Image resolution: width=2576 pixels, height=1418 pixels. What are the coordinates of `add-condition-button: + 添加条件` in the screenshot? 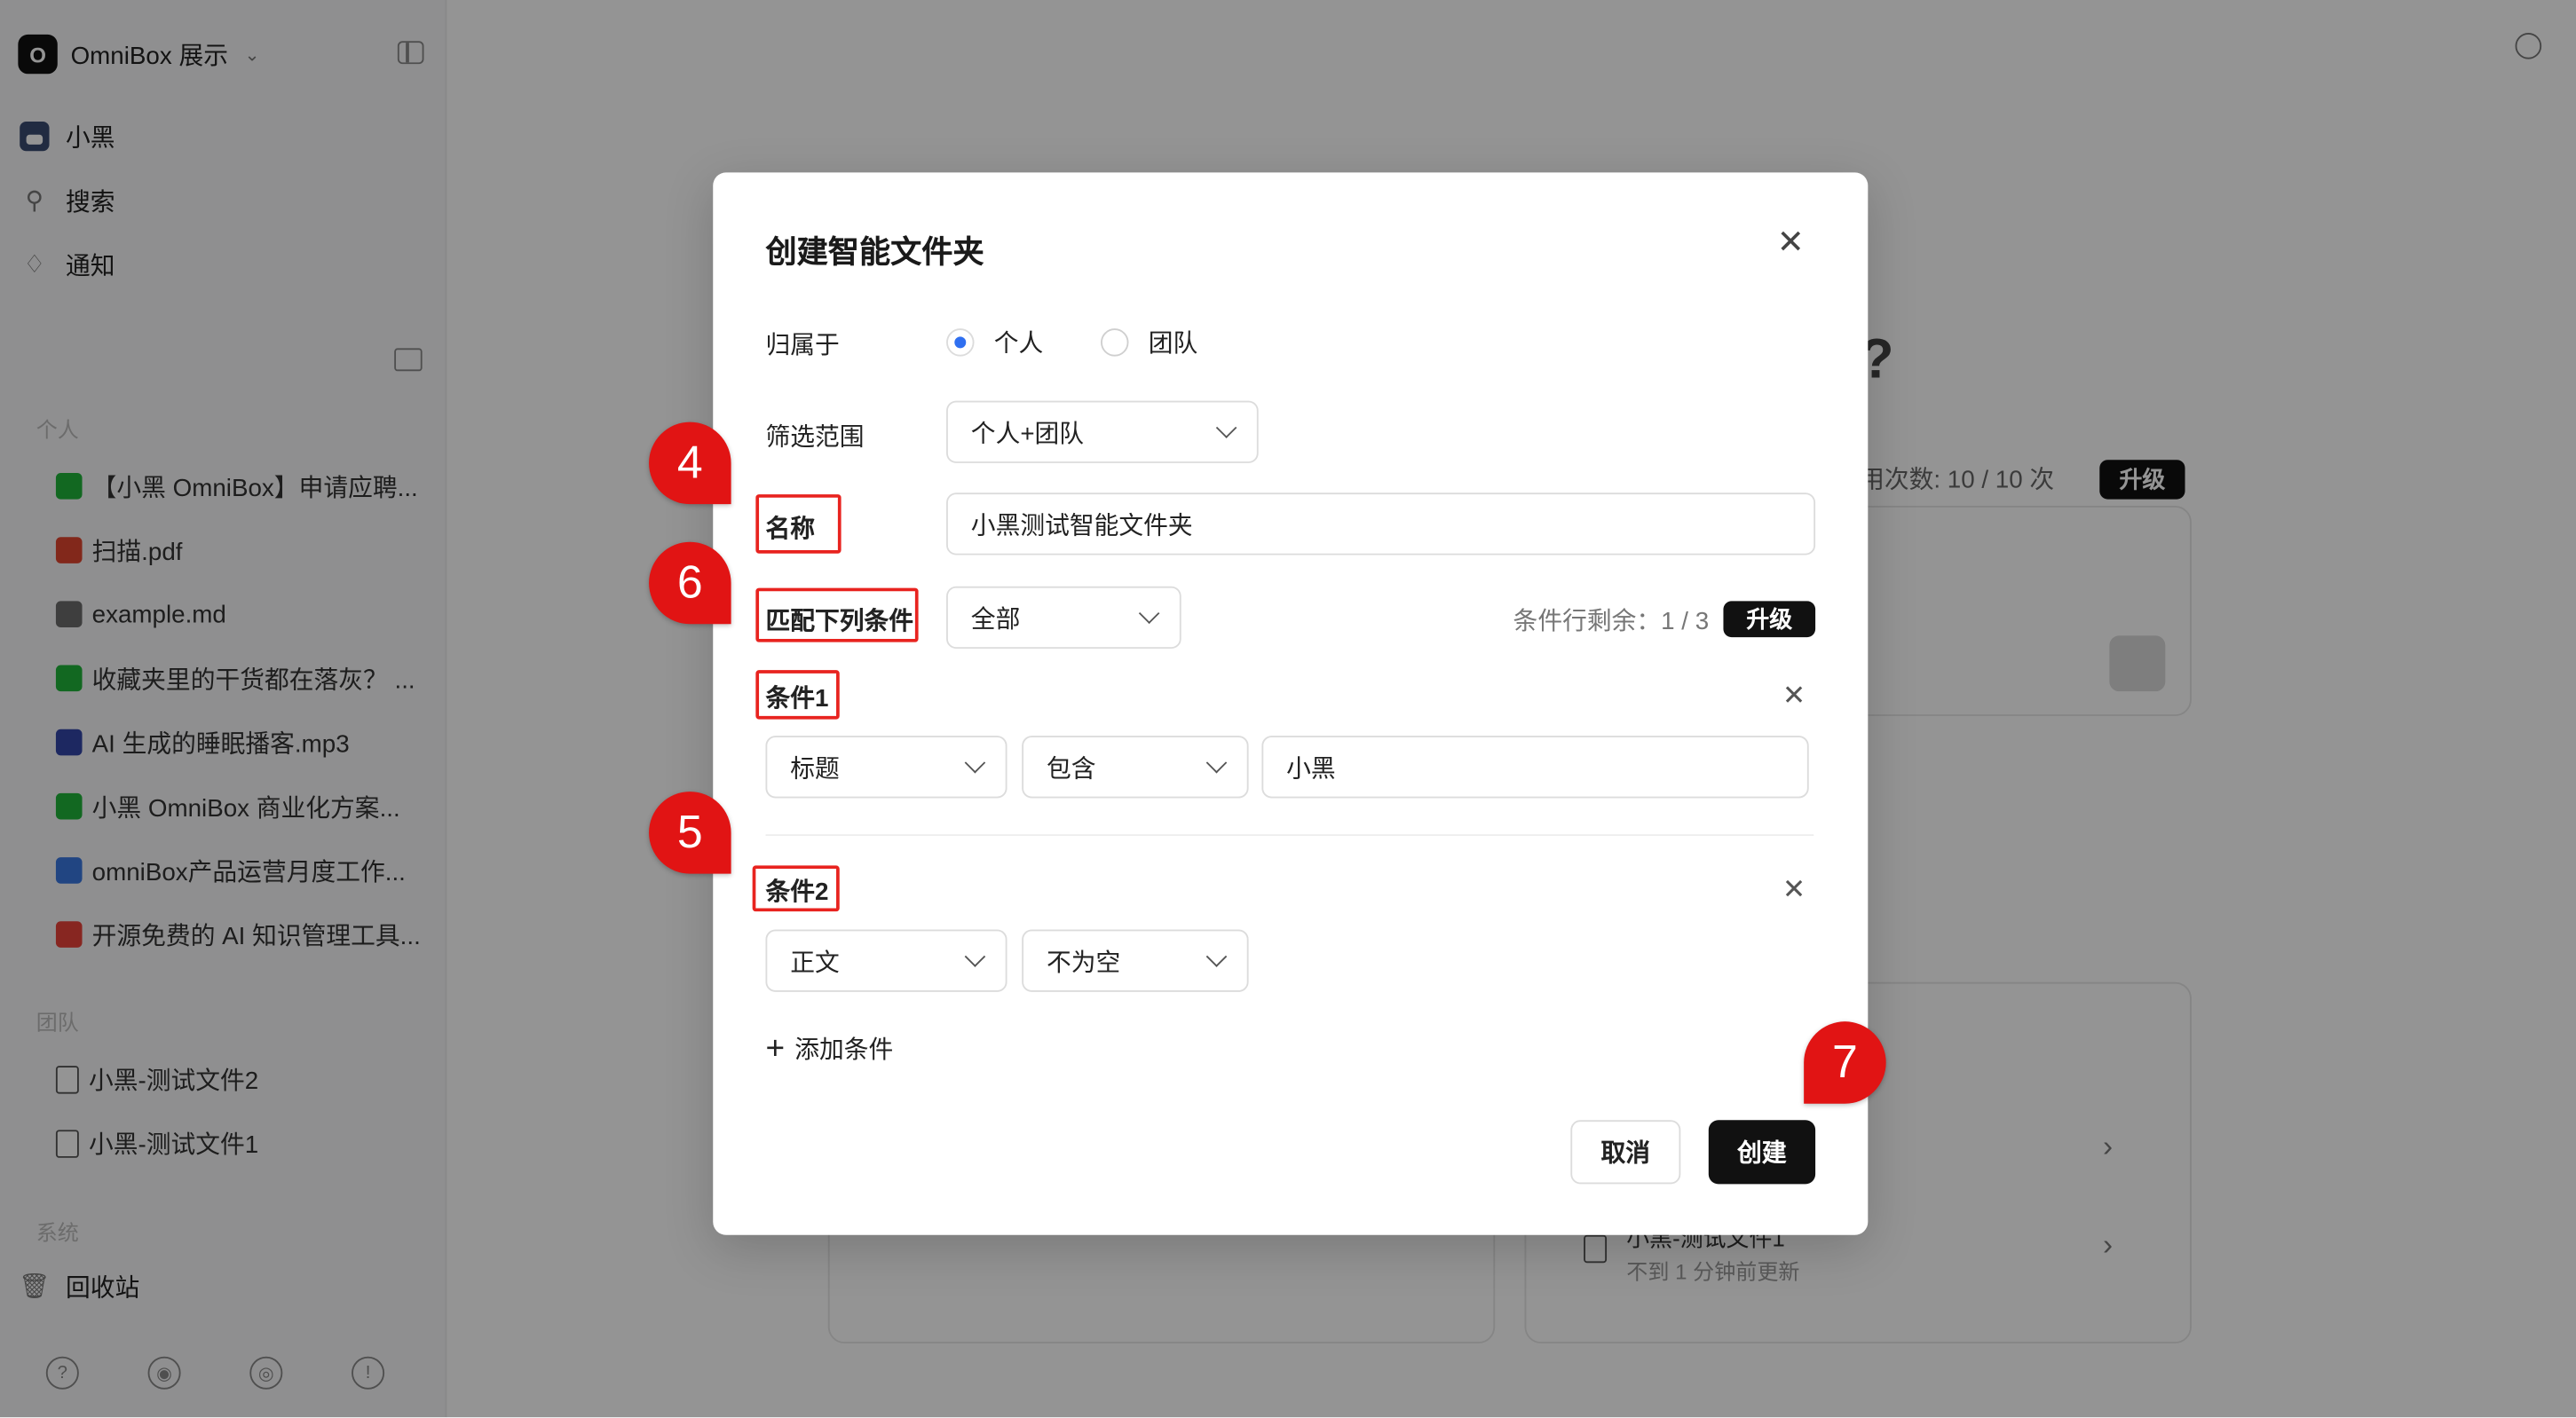 It's located at (829, 1048).